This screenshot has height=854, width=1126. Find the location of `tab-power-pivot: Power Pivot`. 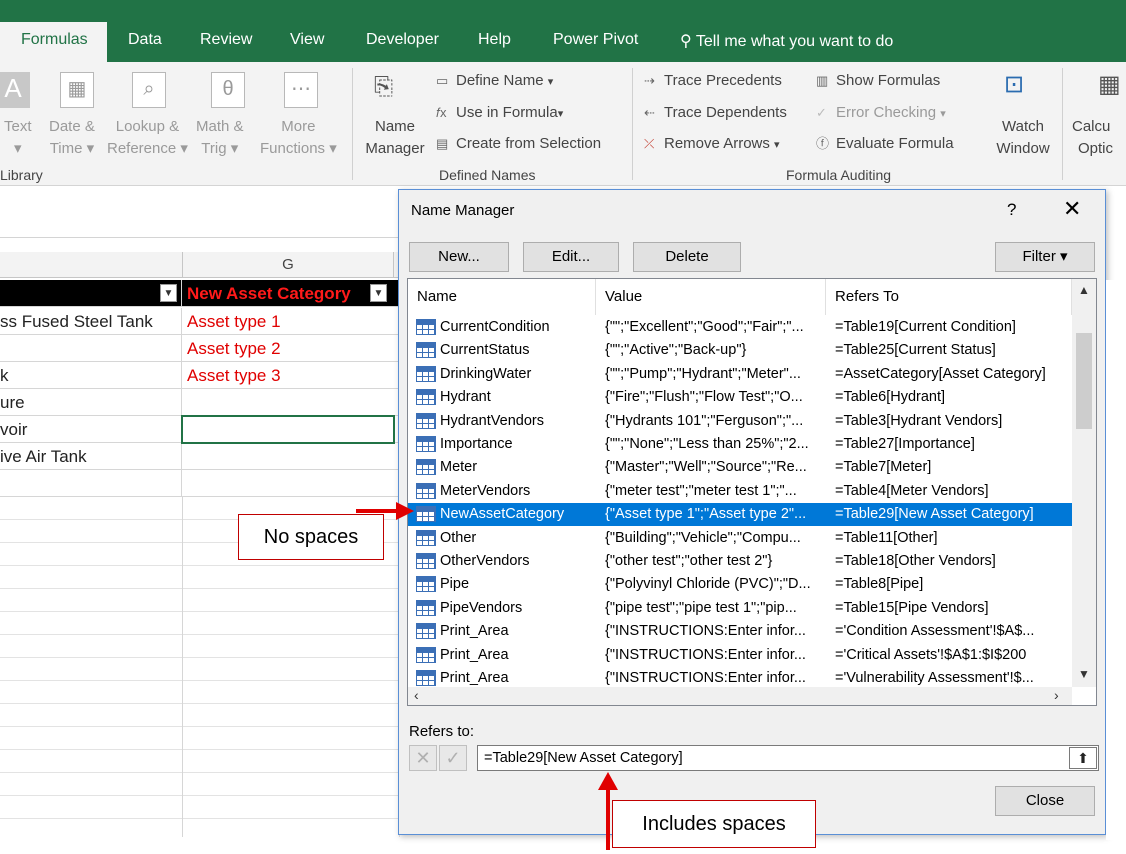

tab-power-pivot: Power Pivot is located at coordinates (595, 40).